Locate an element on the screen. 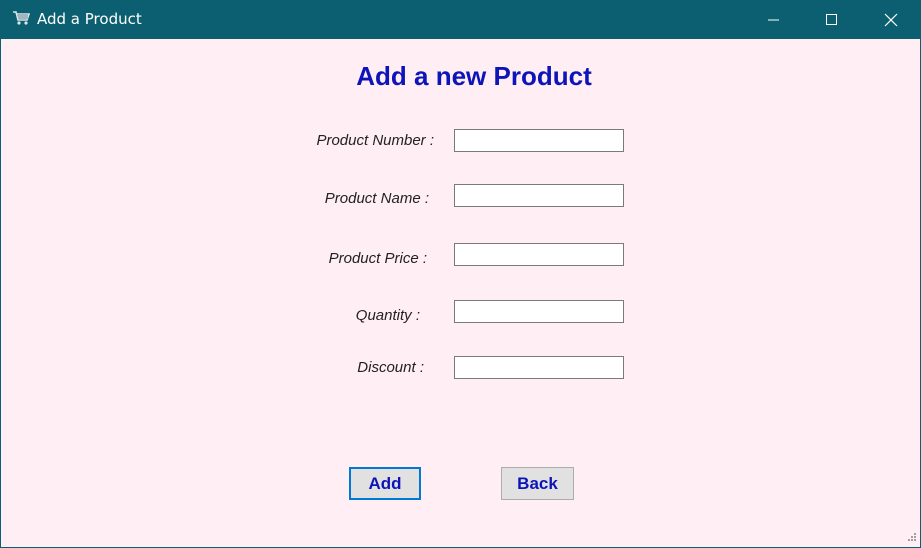 This screenshot has width=921, height=548. form-heading: Add a new Product is located at coordinates (474, 76).